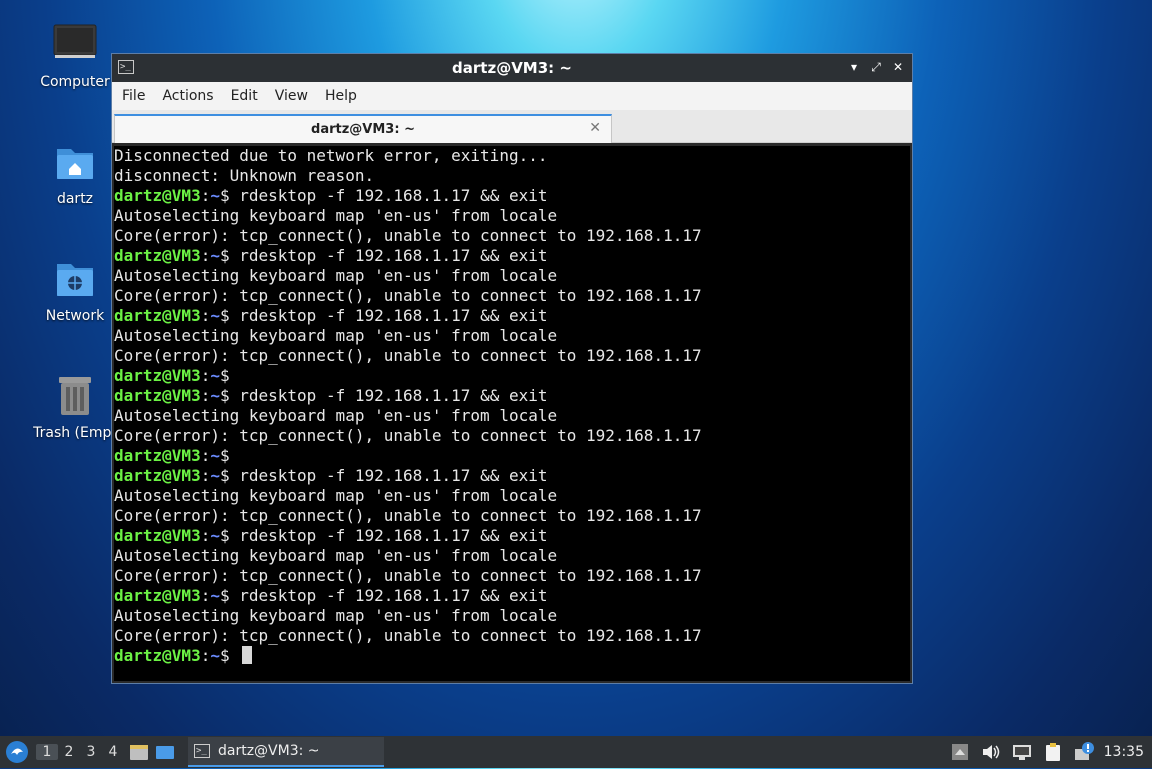  I want to click on tab-label: dartz@VM3: ~, so click(363, 129).